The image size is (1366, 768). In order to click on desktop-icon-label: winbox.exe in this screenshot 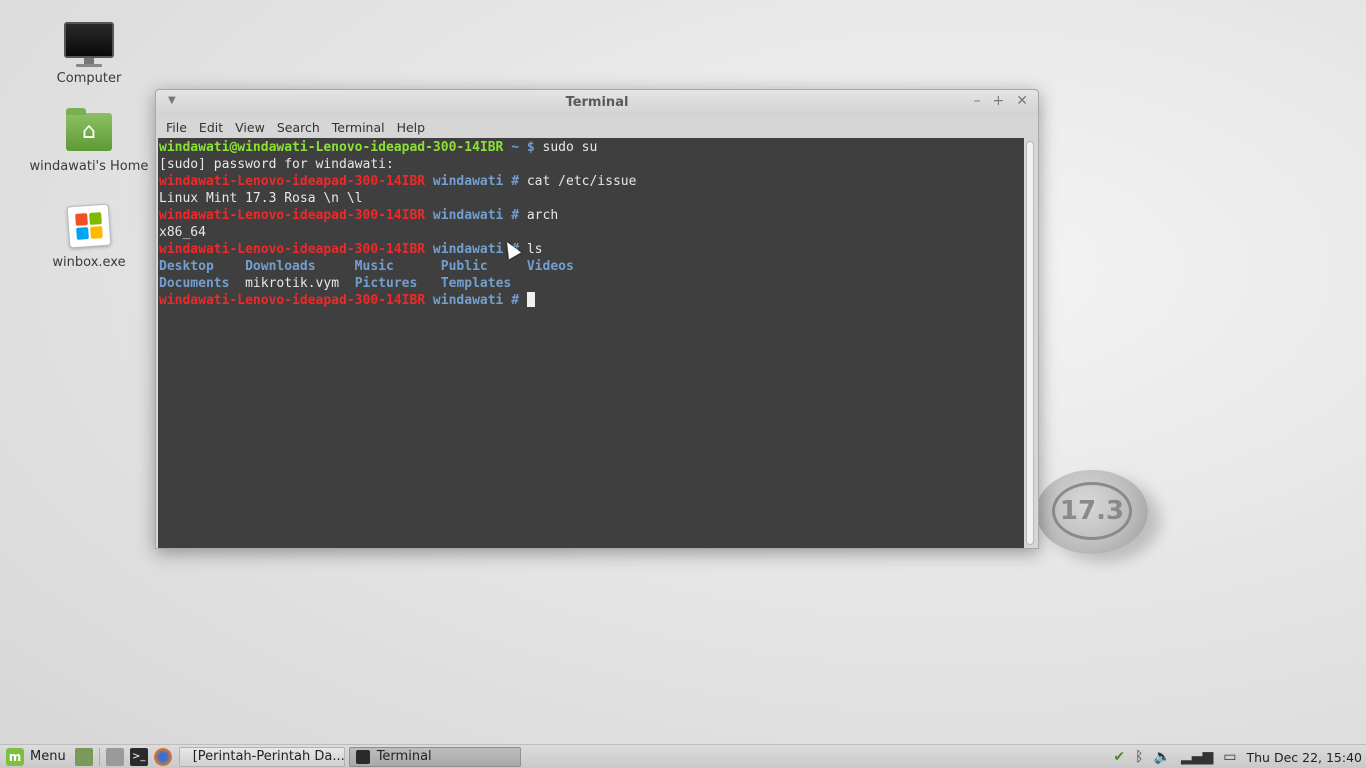, I will do `click(89, 262)`.